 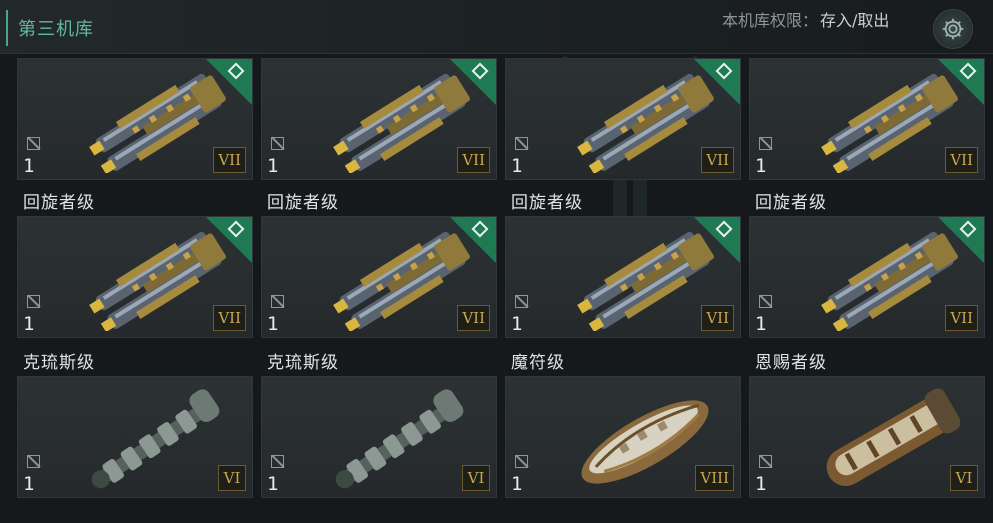 What do you see at coordinates (855, 20) in the screenshot?
I see `permission-value: 存入/取出` at bounding box center [855, 20].